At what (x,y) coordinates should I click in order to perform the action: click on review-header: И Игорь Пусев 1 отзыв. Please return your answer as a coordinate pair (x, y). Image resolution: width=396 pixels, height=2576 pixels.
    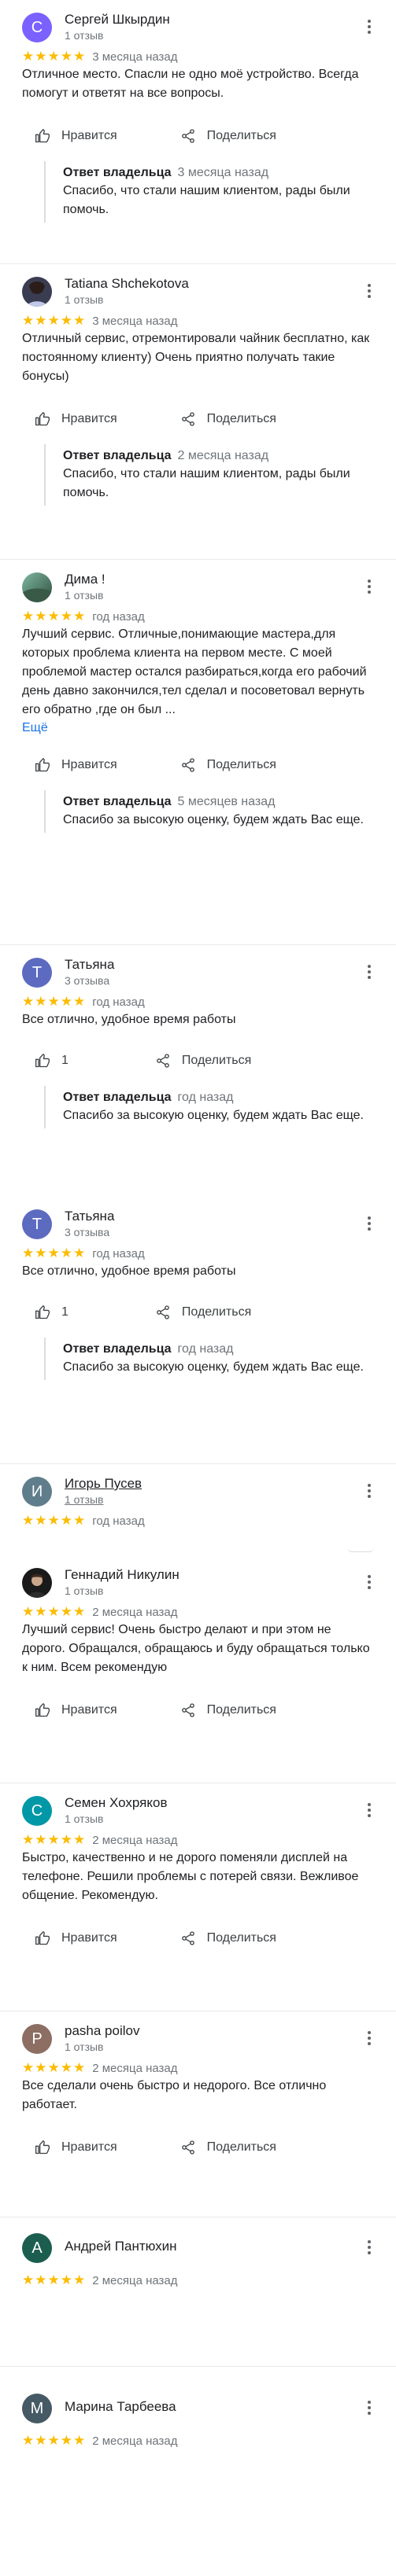
    Looking at the image, I should click on (198, 1491).